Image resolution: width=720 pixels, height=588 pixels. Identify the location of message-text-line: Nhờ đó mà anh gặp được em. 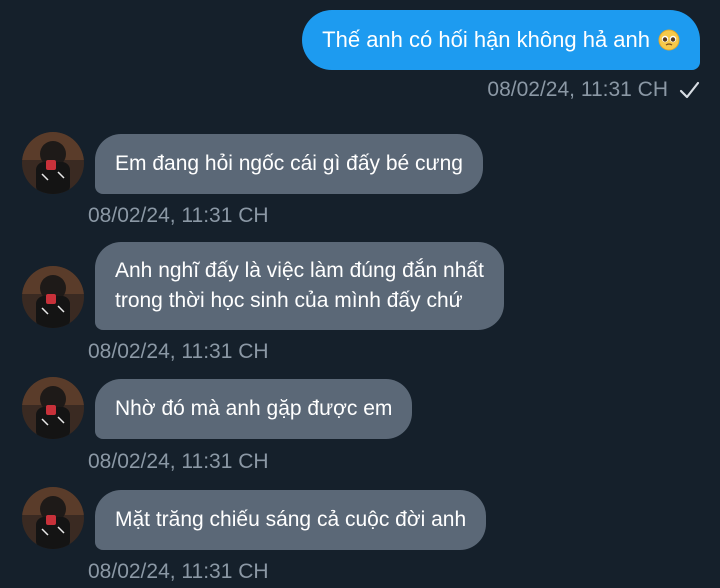
(254, 408).